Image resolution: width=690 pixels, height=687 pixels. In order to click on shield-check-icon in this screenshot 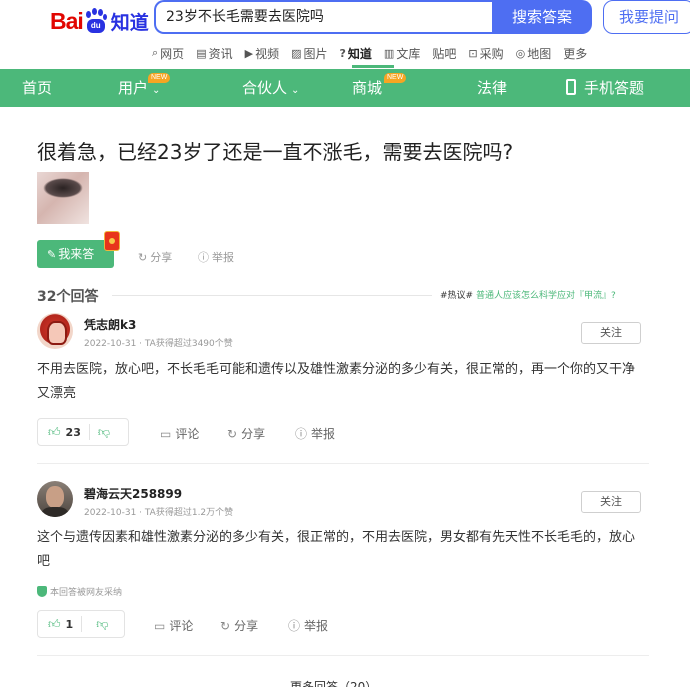, I will do `click(42, 591)`.